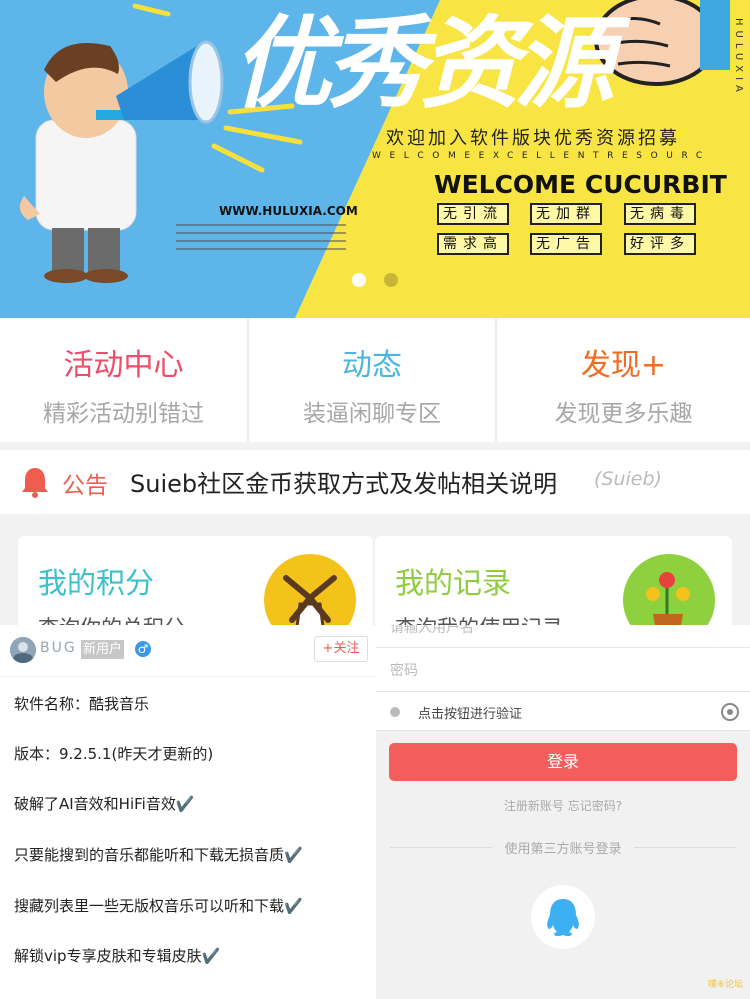 The width and height of the screenshot is (750, 999). Describe the element at coordinates (288, 211) in the screenshot. I see `banner-site-url: WWW.HULUXIA.COM` at that location.